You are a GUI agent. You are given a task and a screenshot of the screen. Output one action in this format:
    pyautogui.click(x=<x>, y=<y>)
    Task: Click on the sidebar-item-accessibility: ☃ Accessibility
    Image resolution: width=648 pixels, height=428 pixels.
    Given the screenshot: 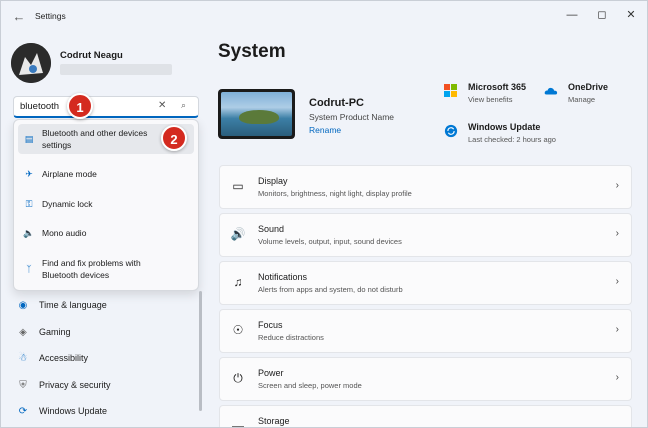 What is the action you would take?
    pyautogui.click(x=106, y=358)
    